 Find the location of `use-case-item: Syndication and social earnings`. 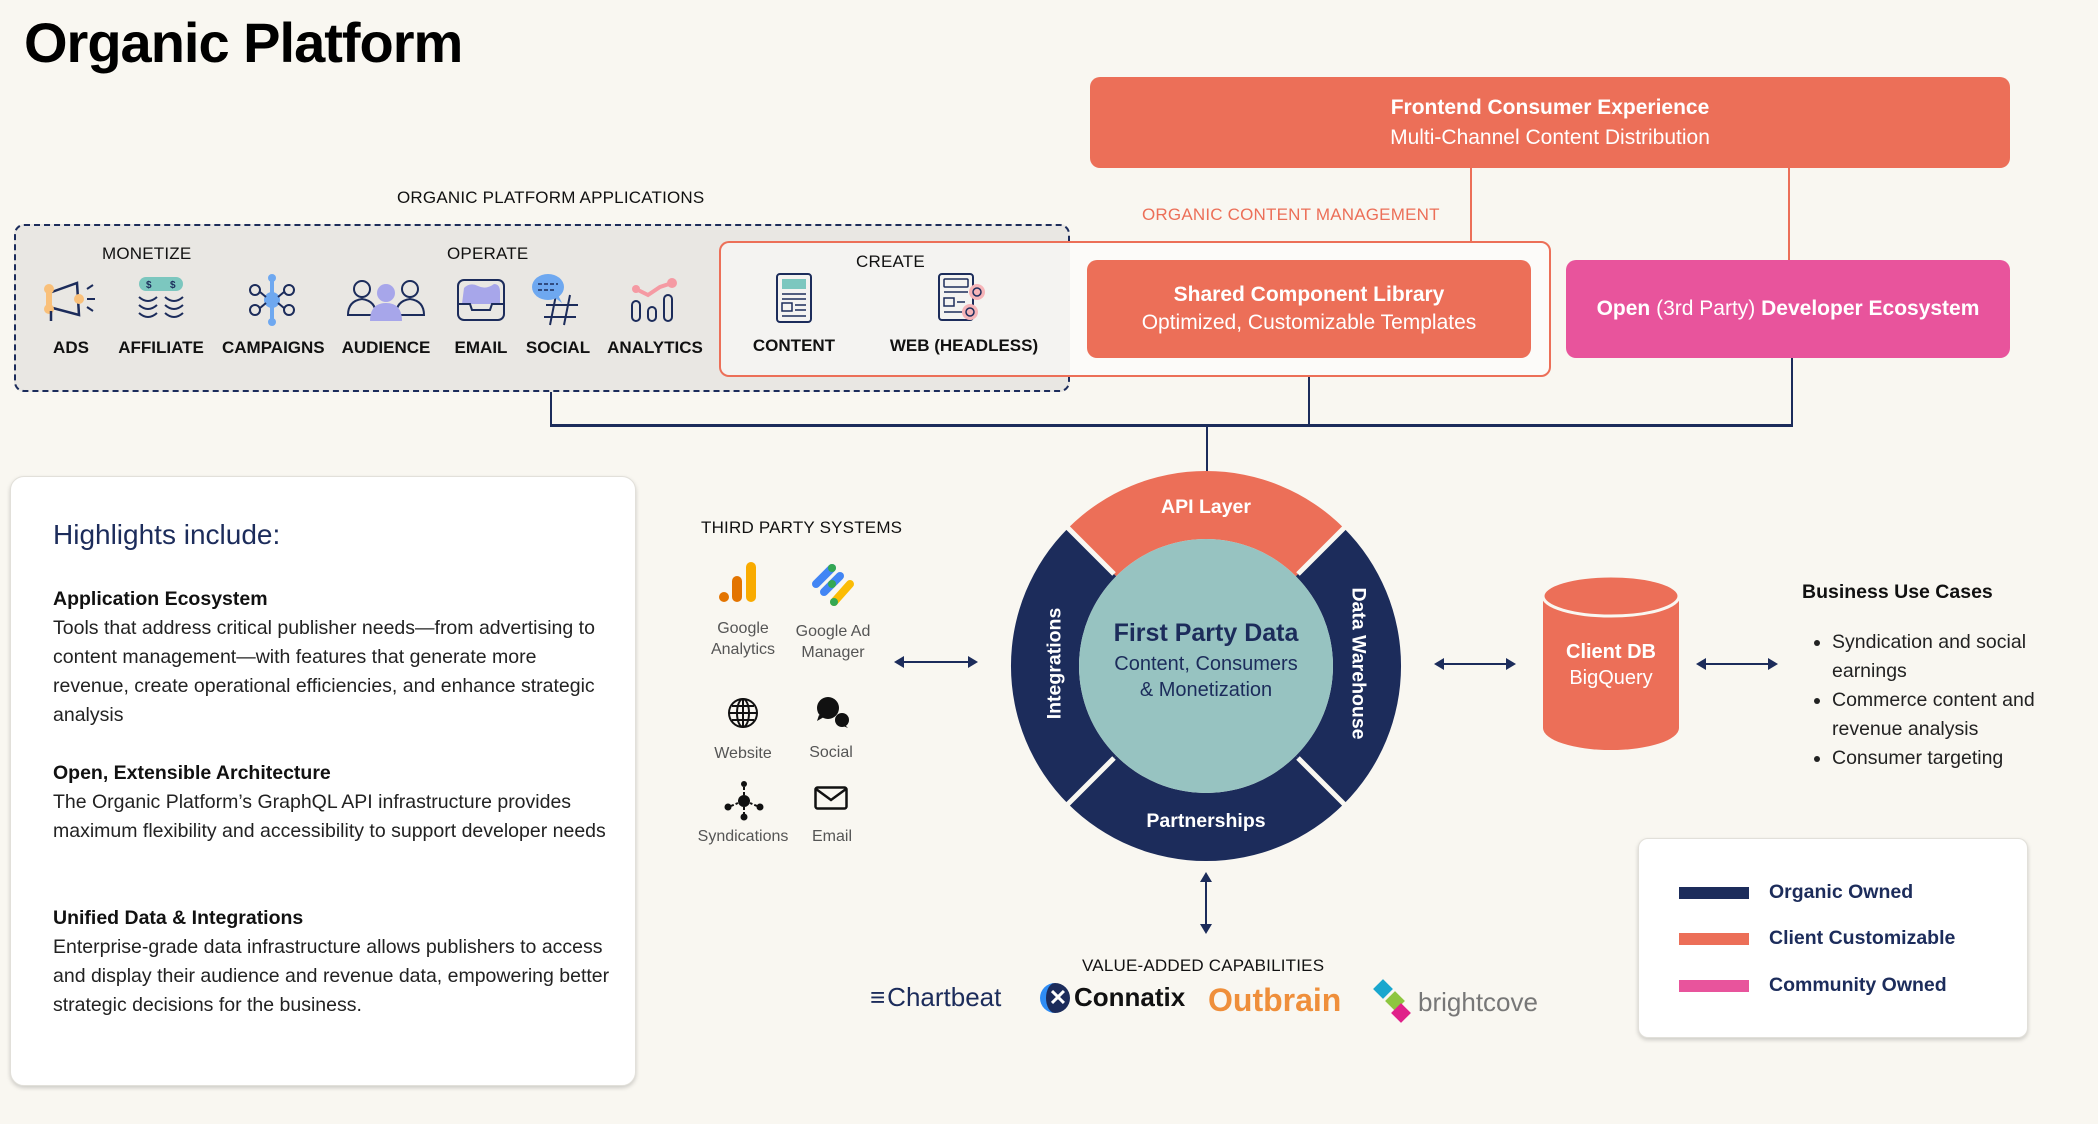

use-case-item: Syndication and social earnings is located at coordinates (1957, 657).